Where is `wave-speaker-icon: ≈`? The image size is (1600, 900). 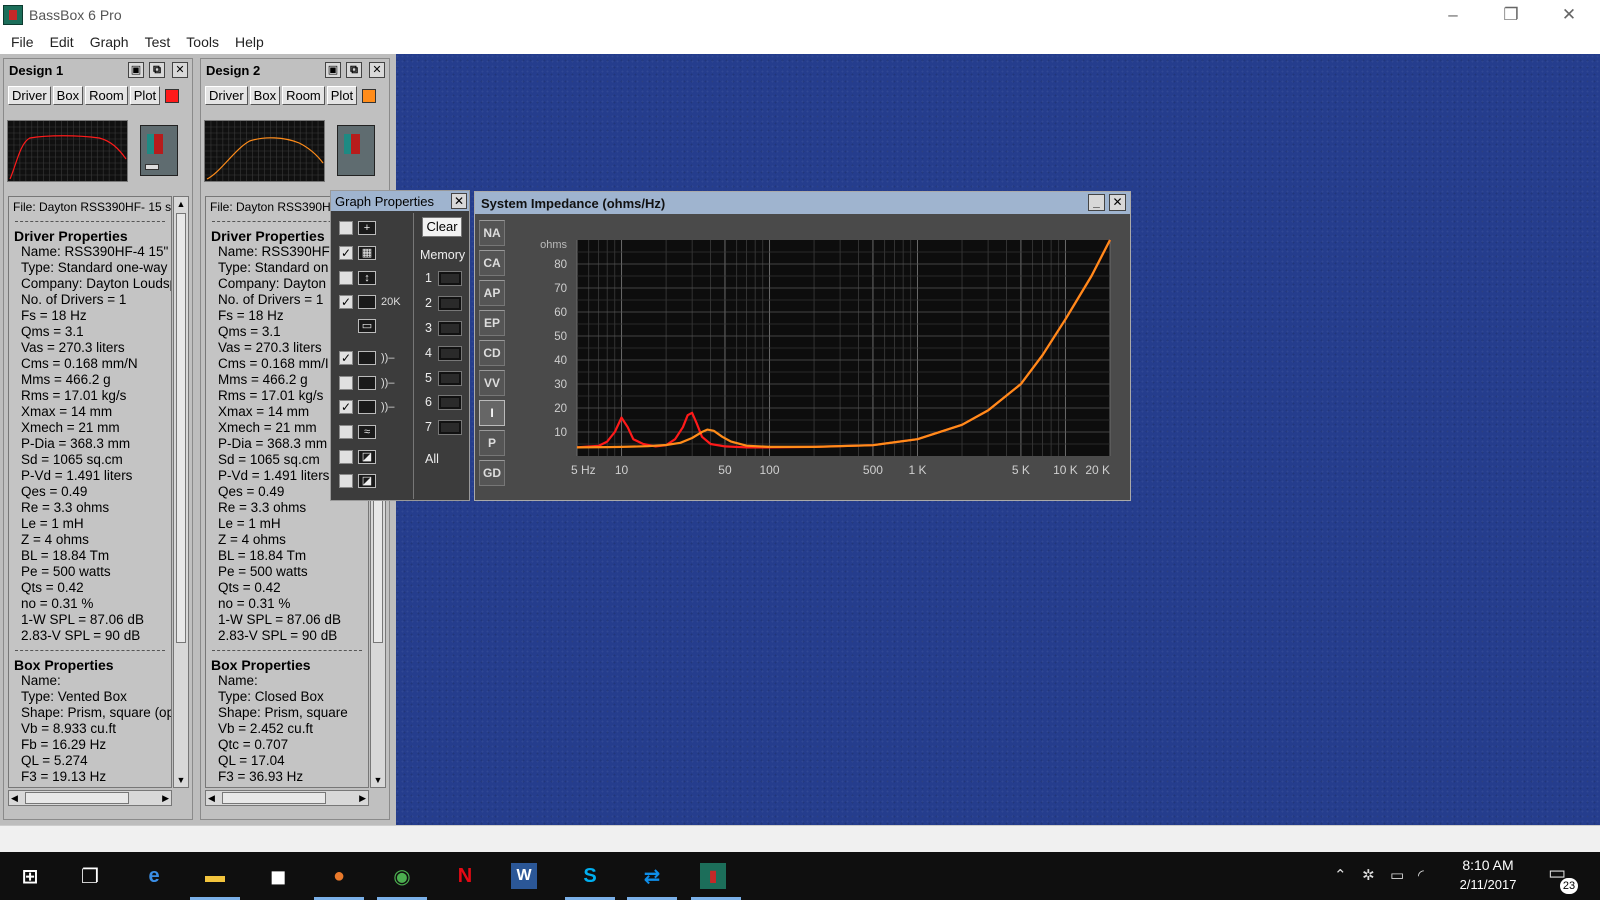 wave-speaker-icon: ≈ is located at coordinates (367, 432).